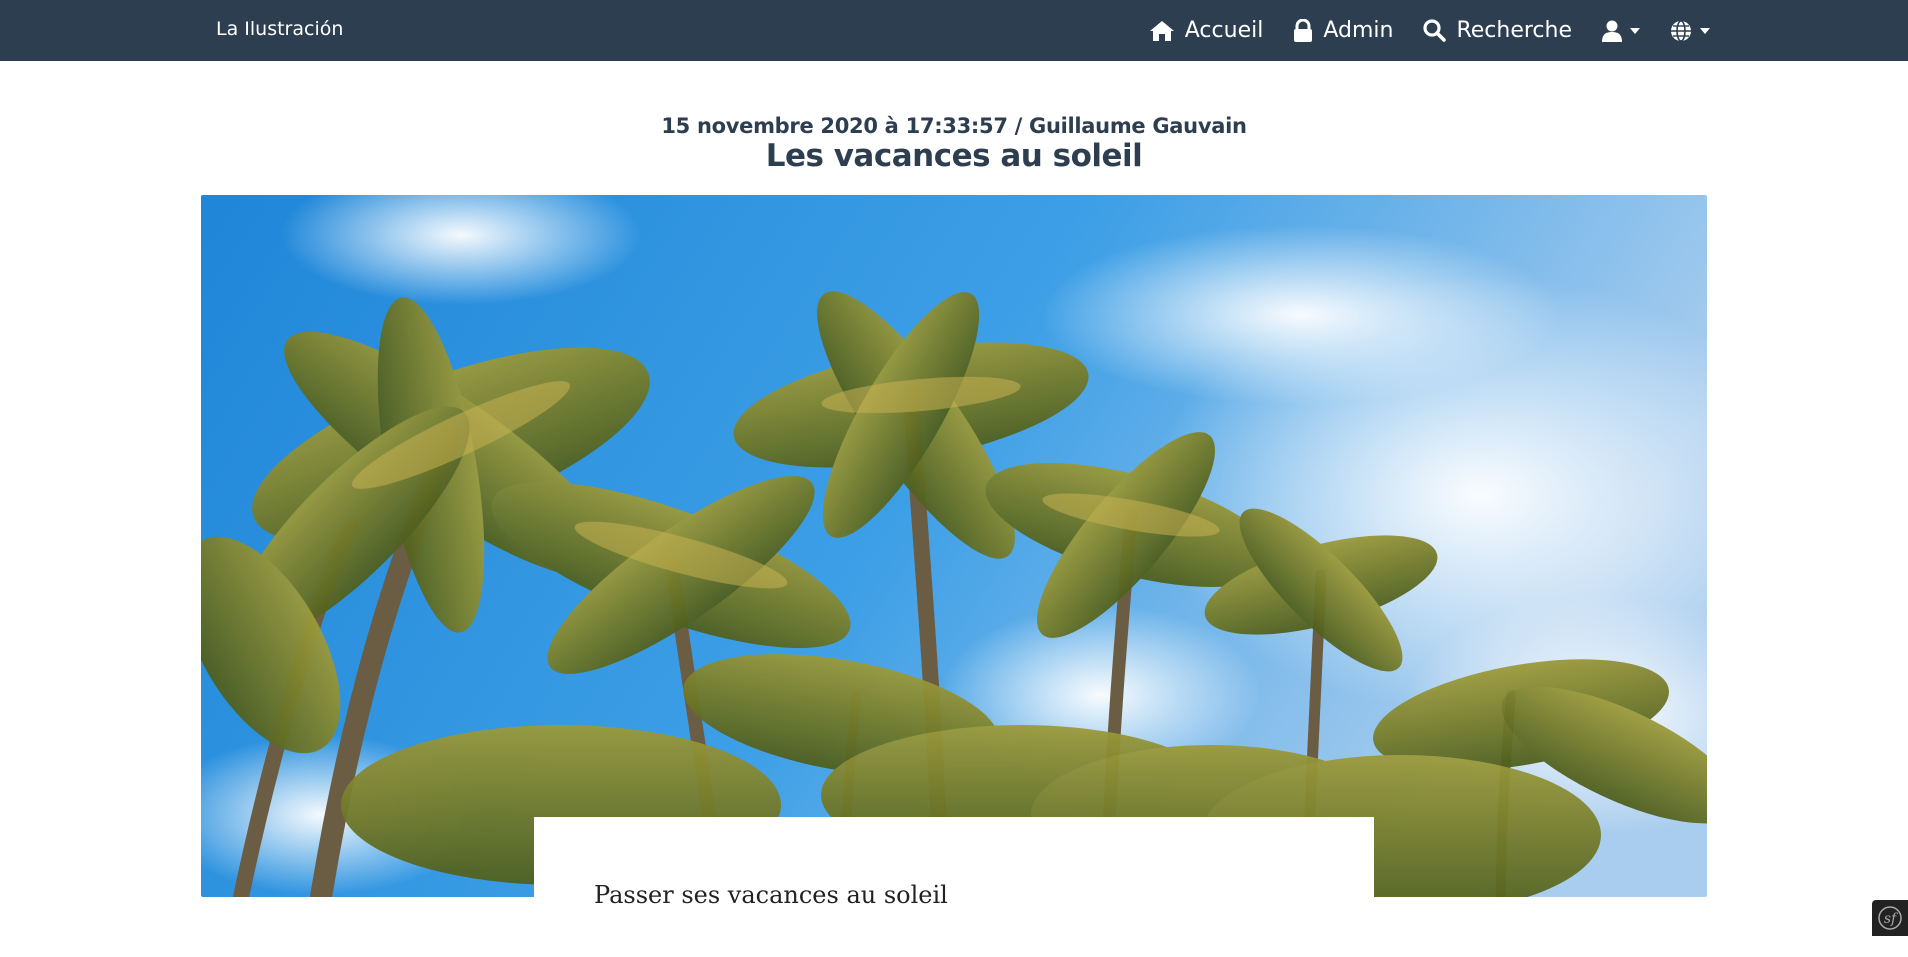  I want to click on language-menu-toggle, so click(1690, 30).